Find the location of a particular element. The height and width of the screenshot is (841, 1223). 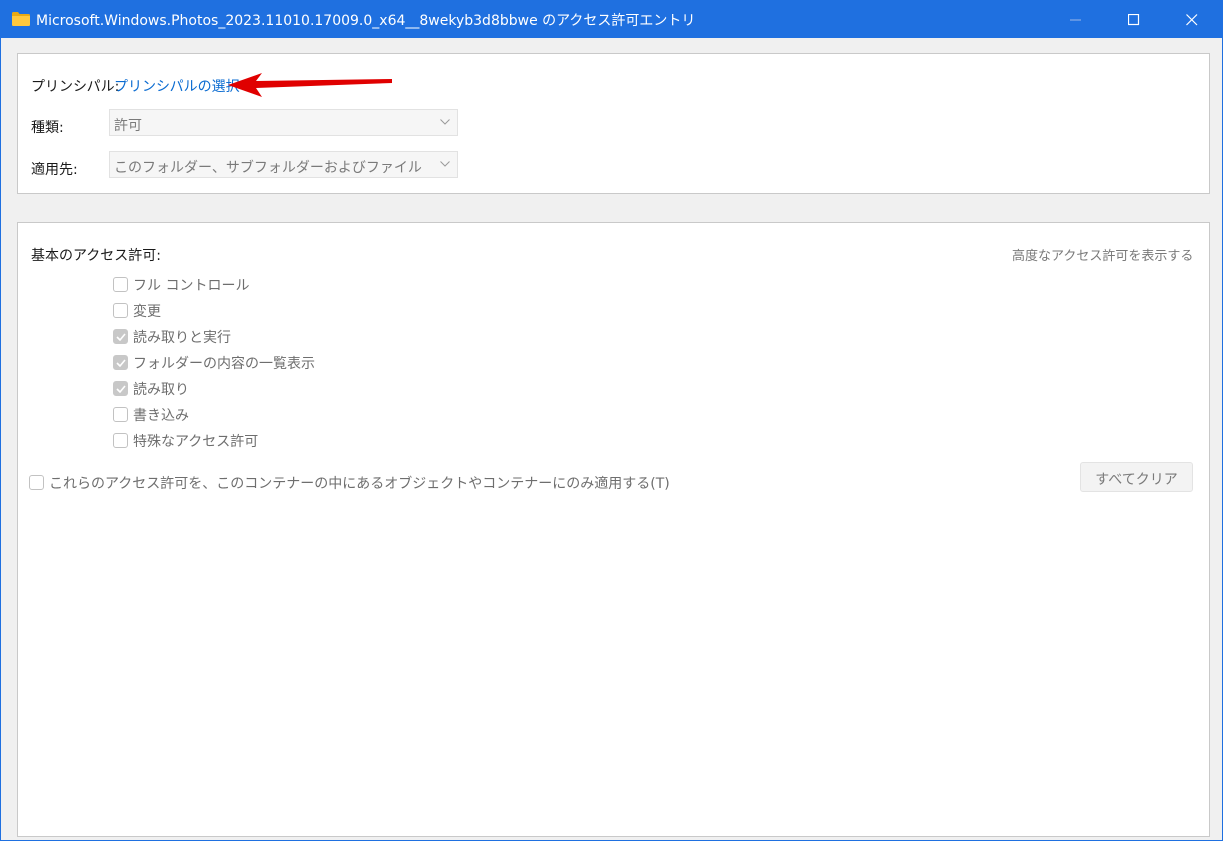

permission-label: 特殊なアクセス許可 is located at coordinates (196, 442).